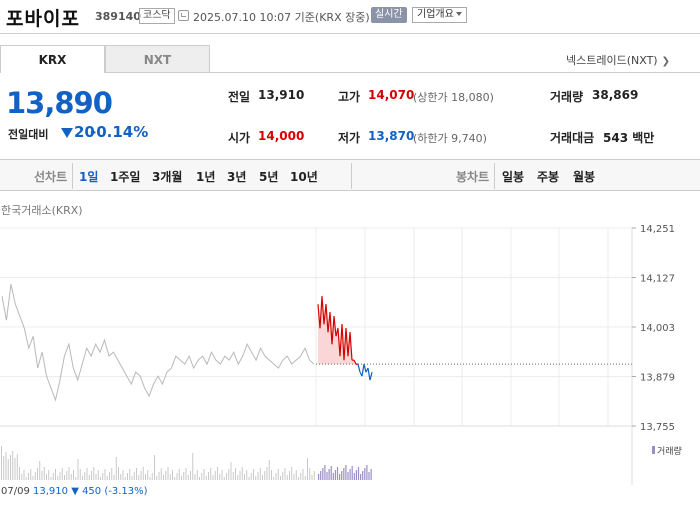 The width and height of the screenshot is (700, 515). What do you see at coordinates (236, 176) in the screenshot?
I see `period-3y: 3년` at bounding box center [236, 176].